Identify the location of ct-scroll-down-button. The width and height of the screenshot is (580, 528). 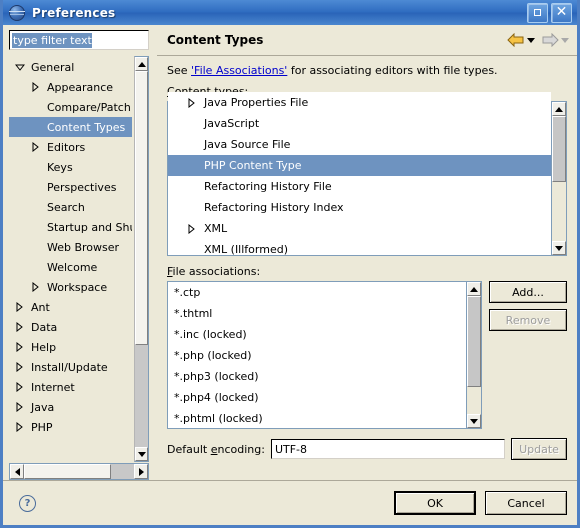
(559, 248).